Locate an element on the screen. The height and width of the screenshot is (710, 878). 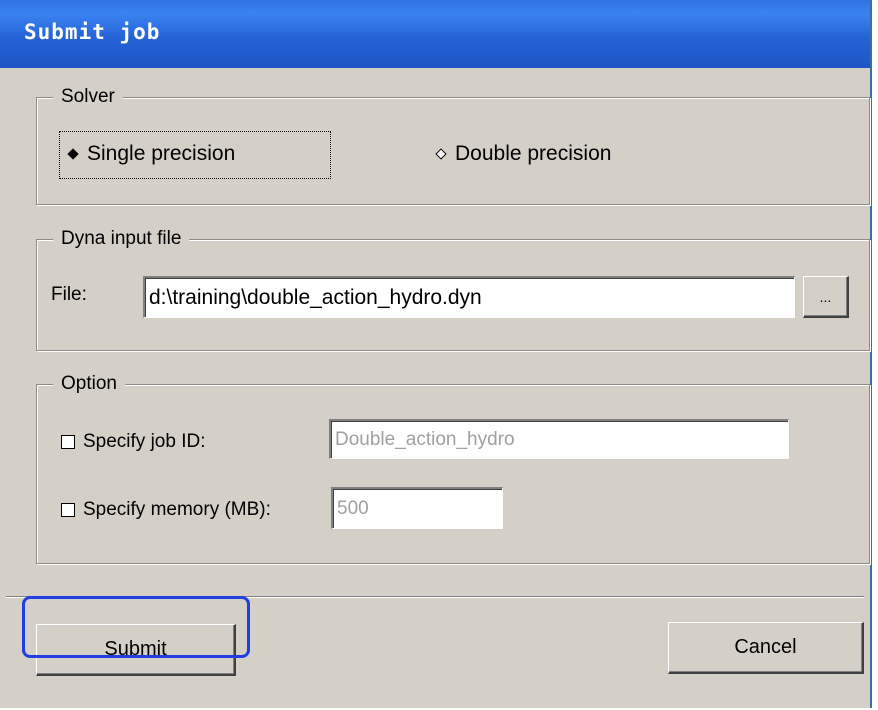
radio-double-precision: Double precision is located at coordinates (522, 154).